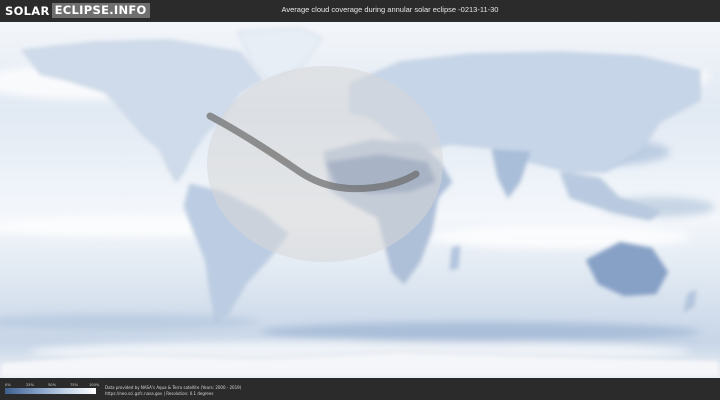 This screenshot has height=400, width=720. What do you see at coordinates (8, 385) in the screenshot?
I see `legend-tick-0: 0%` at bounding box center [8, 385].